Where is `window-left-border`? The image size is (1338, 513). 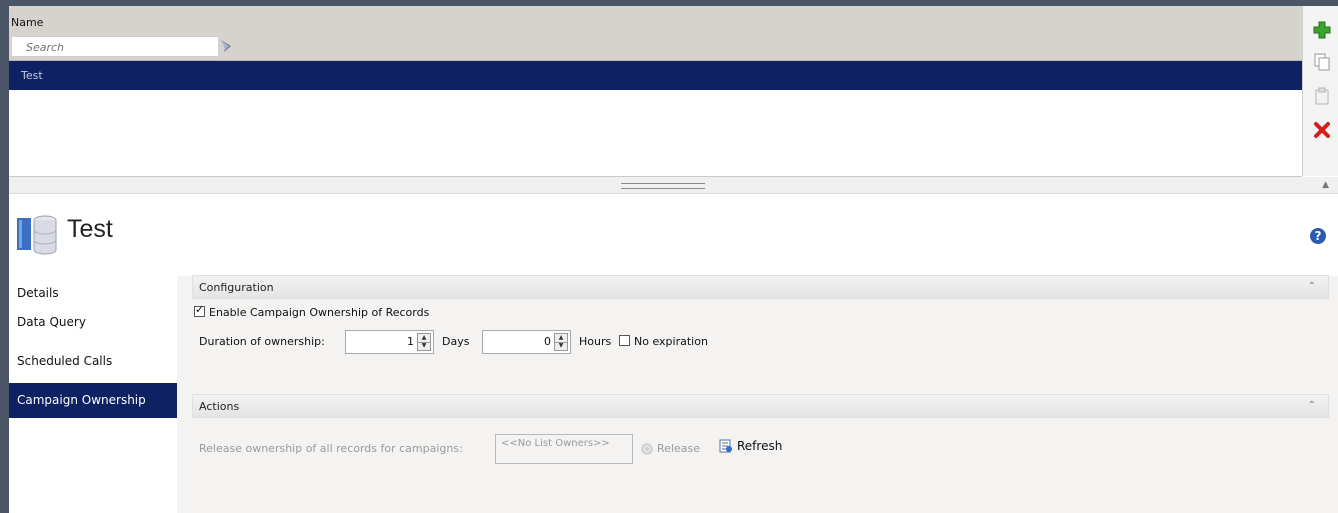 window-left-border is located at coordinates (4, 256).